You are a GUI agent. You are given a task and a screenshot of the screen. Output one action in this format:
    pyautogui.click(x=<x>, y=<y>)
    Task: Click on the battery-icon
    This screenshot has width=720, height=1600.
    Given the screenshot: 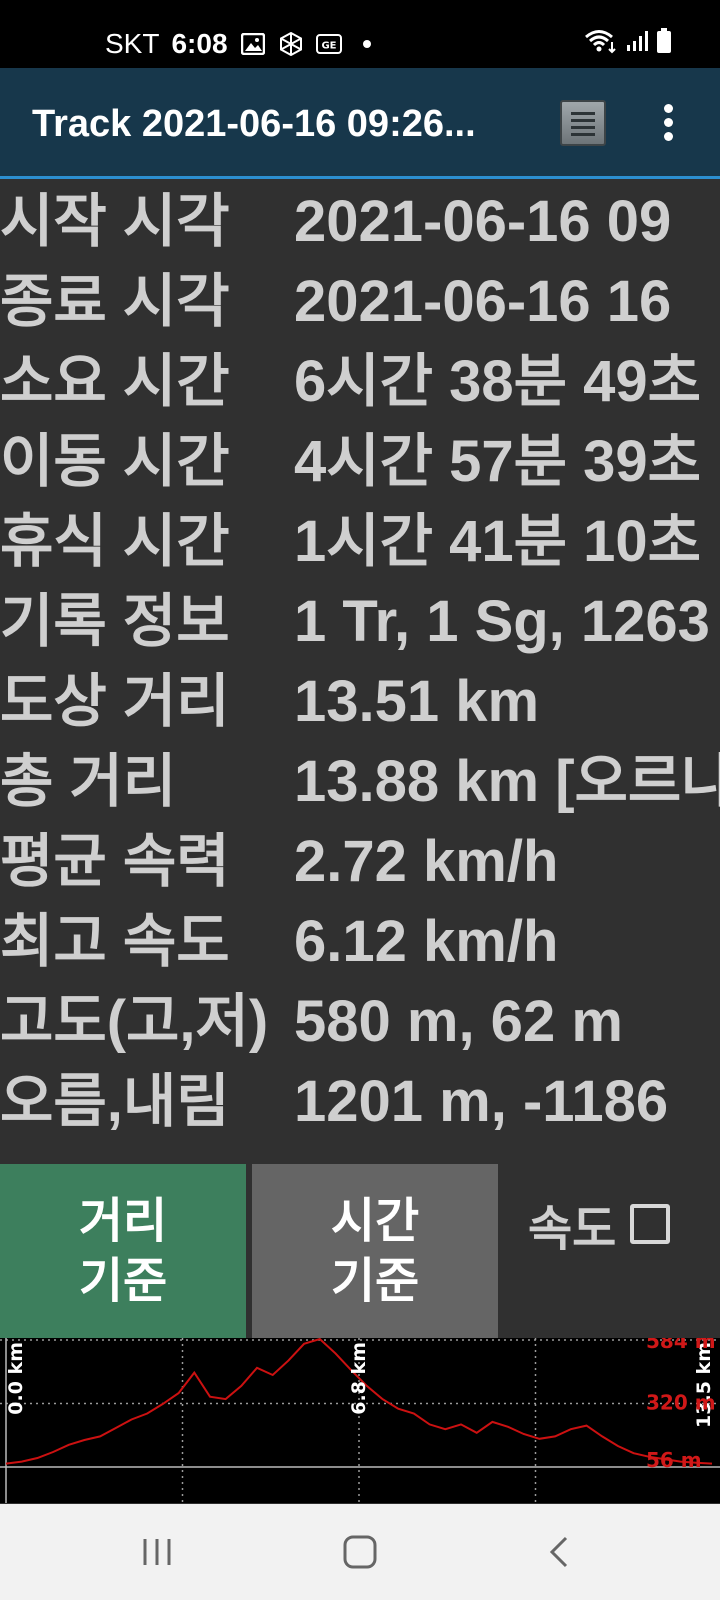 What is the action you would take?
    pyautogui.click(x=664, y=43)
    